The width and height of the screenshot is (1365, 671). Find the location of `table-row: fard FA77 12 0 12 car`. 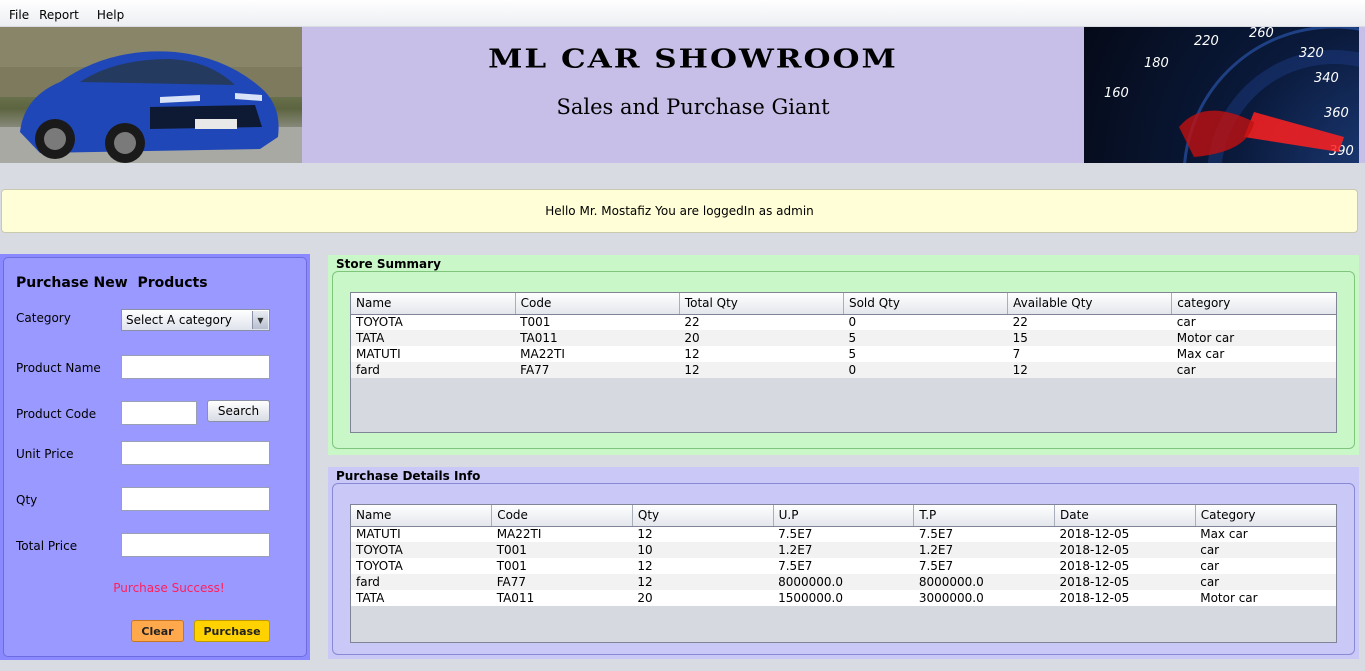

table-row: fard FA77 12 0 12 car is located at coordinates (843, 370).